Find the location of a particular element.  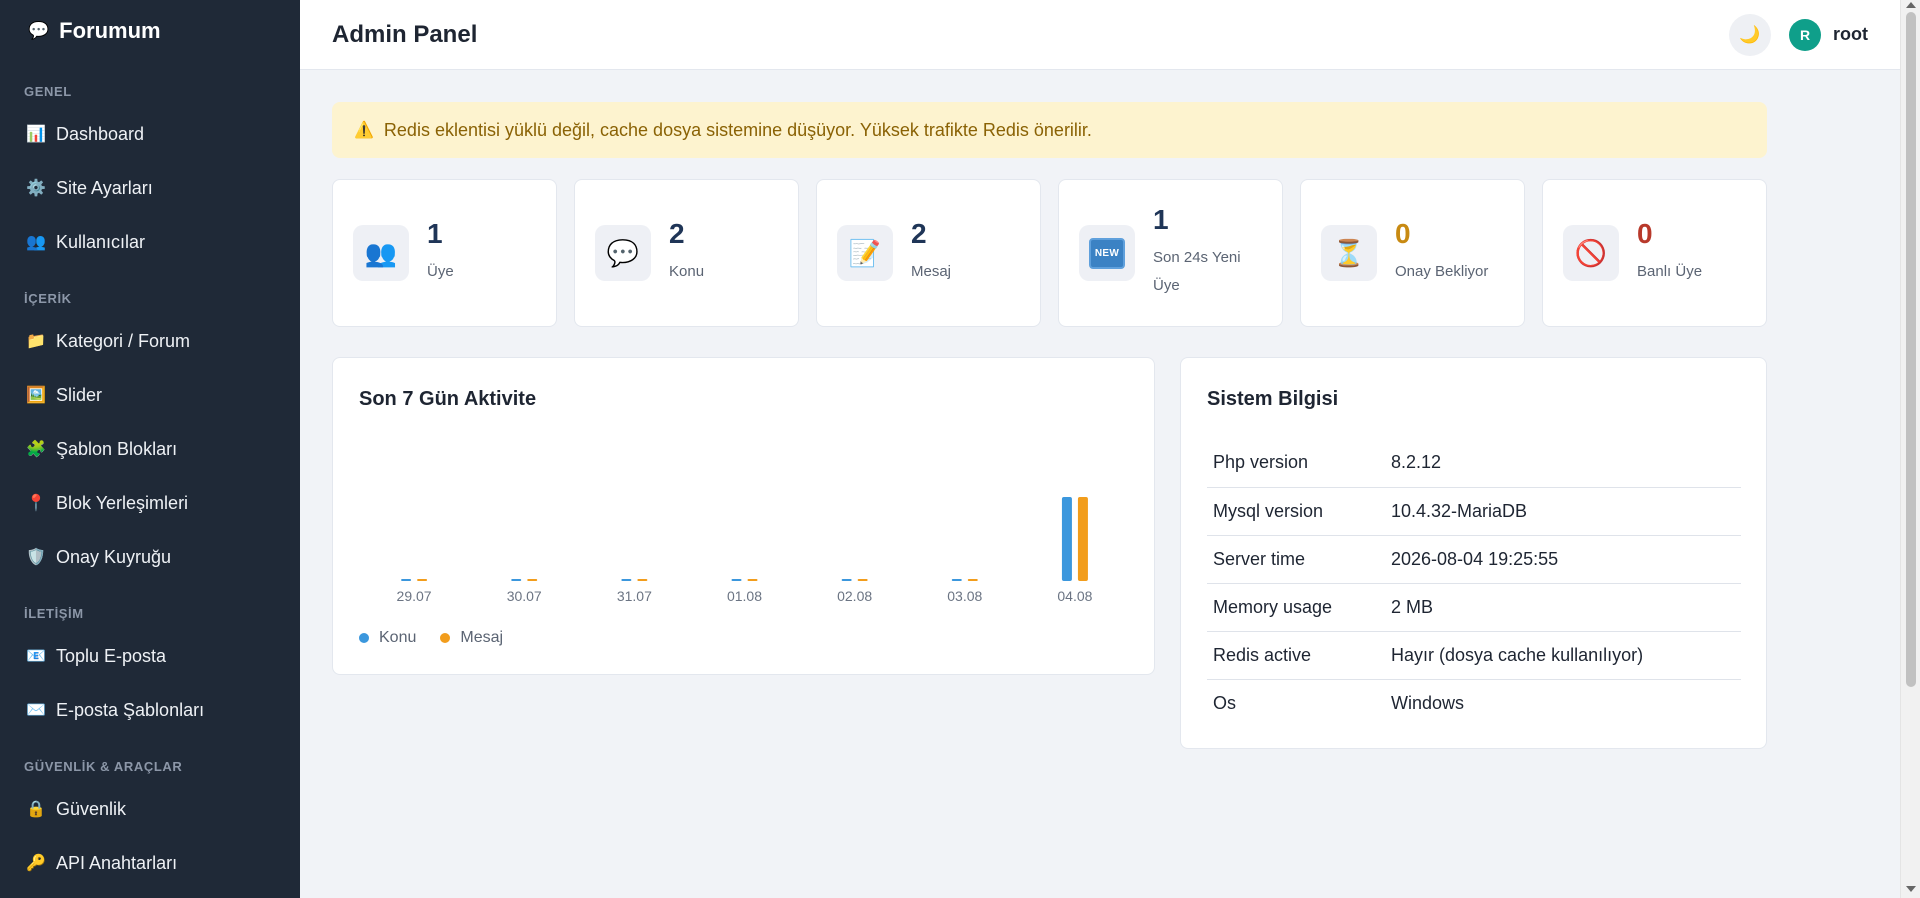

legend-item: Konu is located at coordinates (387, 638).